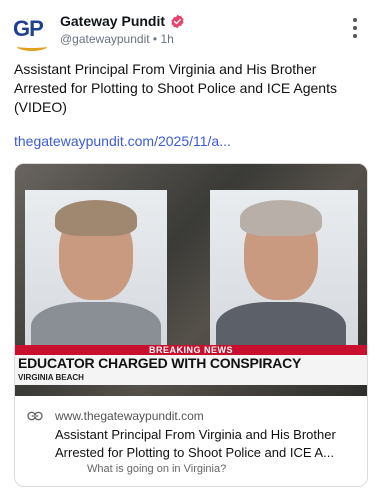 The image size is (381, 500). What do you see at coordinates (28, 28) in the screenshot?
I see `avatar-logo-text: GP` at bounding box center [28, 28].